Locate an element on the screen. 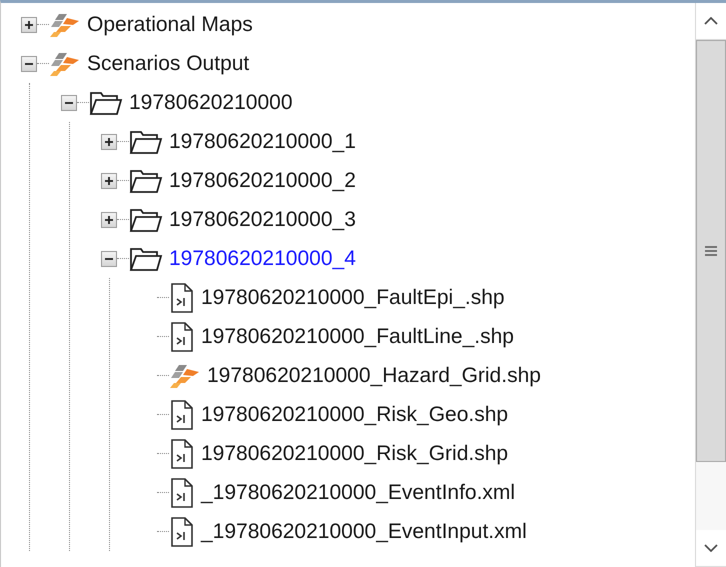 The width and height of the screenshot is (726, 567). tree-item: 19780620210000_4 is located at coordinates (262, 258).